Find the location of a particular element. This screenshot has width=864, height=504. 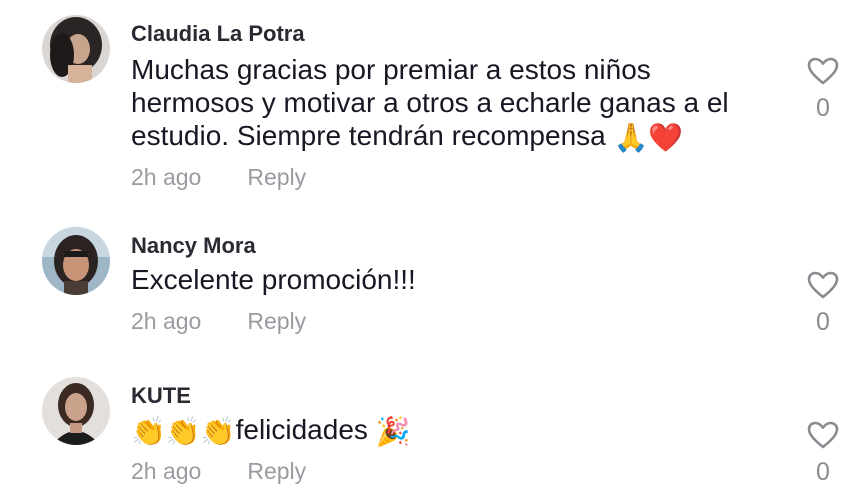

comment-username: Claudia La Potra is located at coordinates (218, 34).